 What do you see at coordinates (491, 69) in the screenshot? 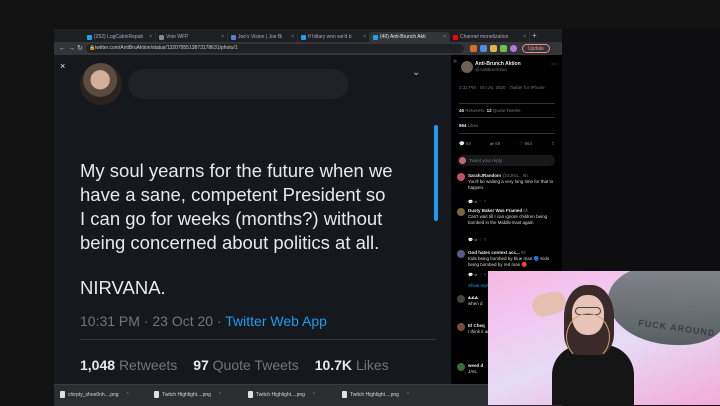
I see `author-handle: @AntiBruAktion` at bounding box center [491, 69].